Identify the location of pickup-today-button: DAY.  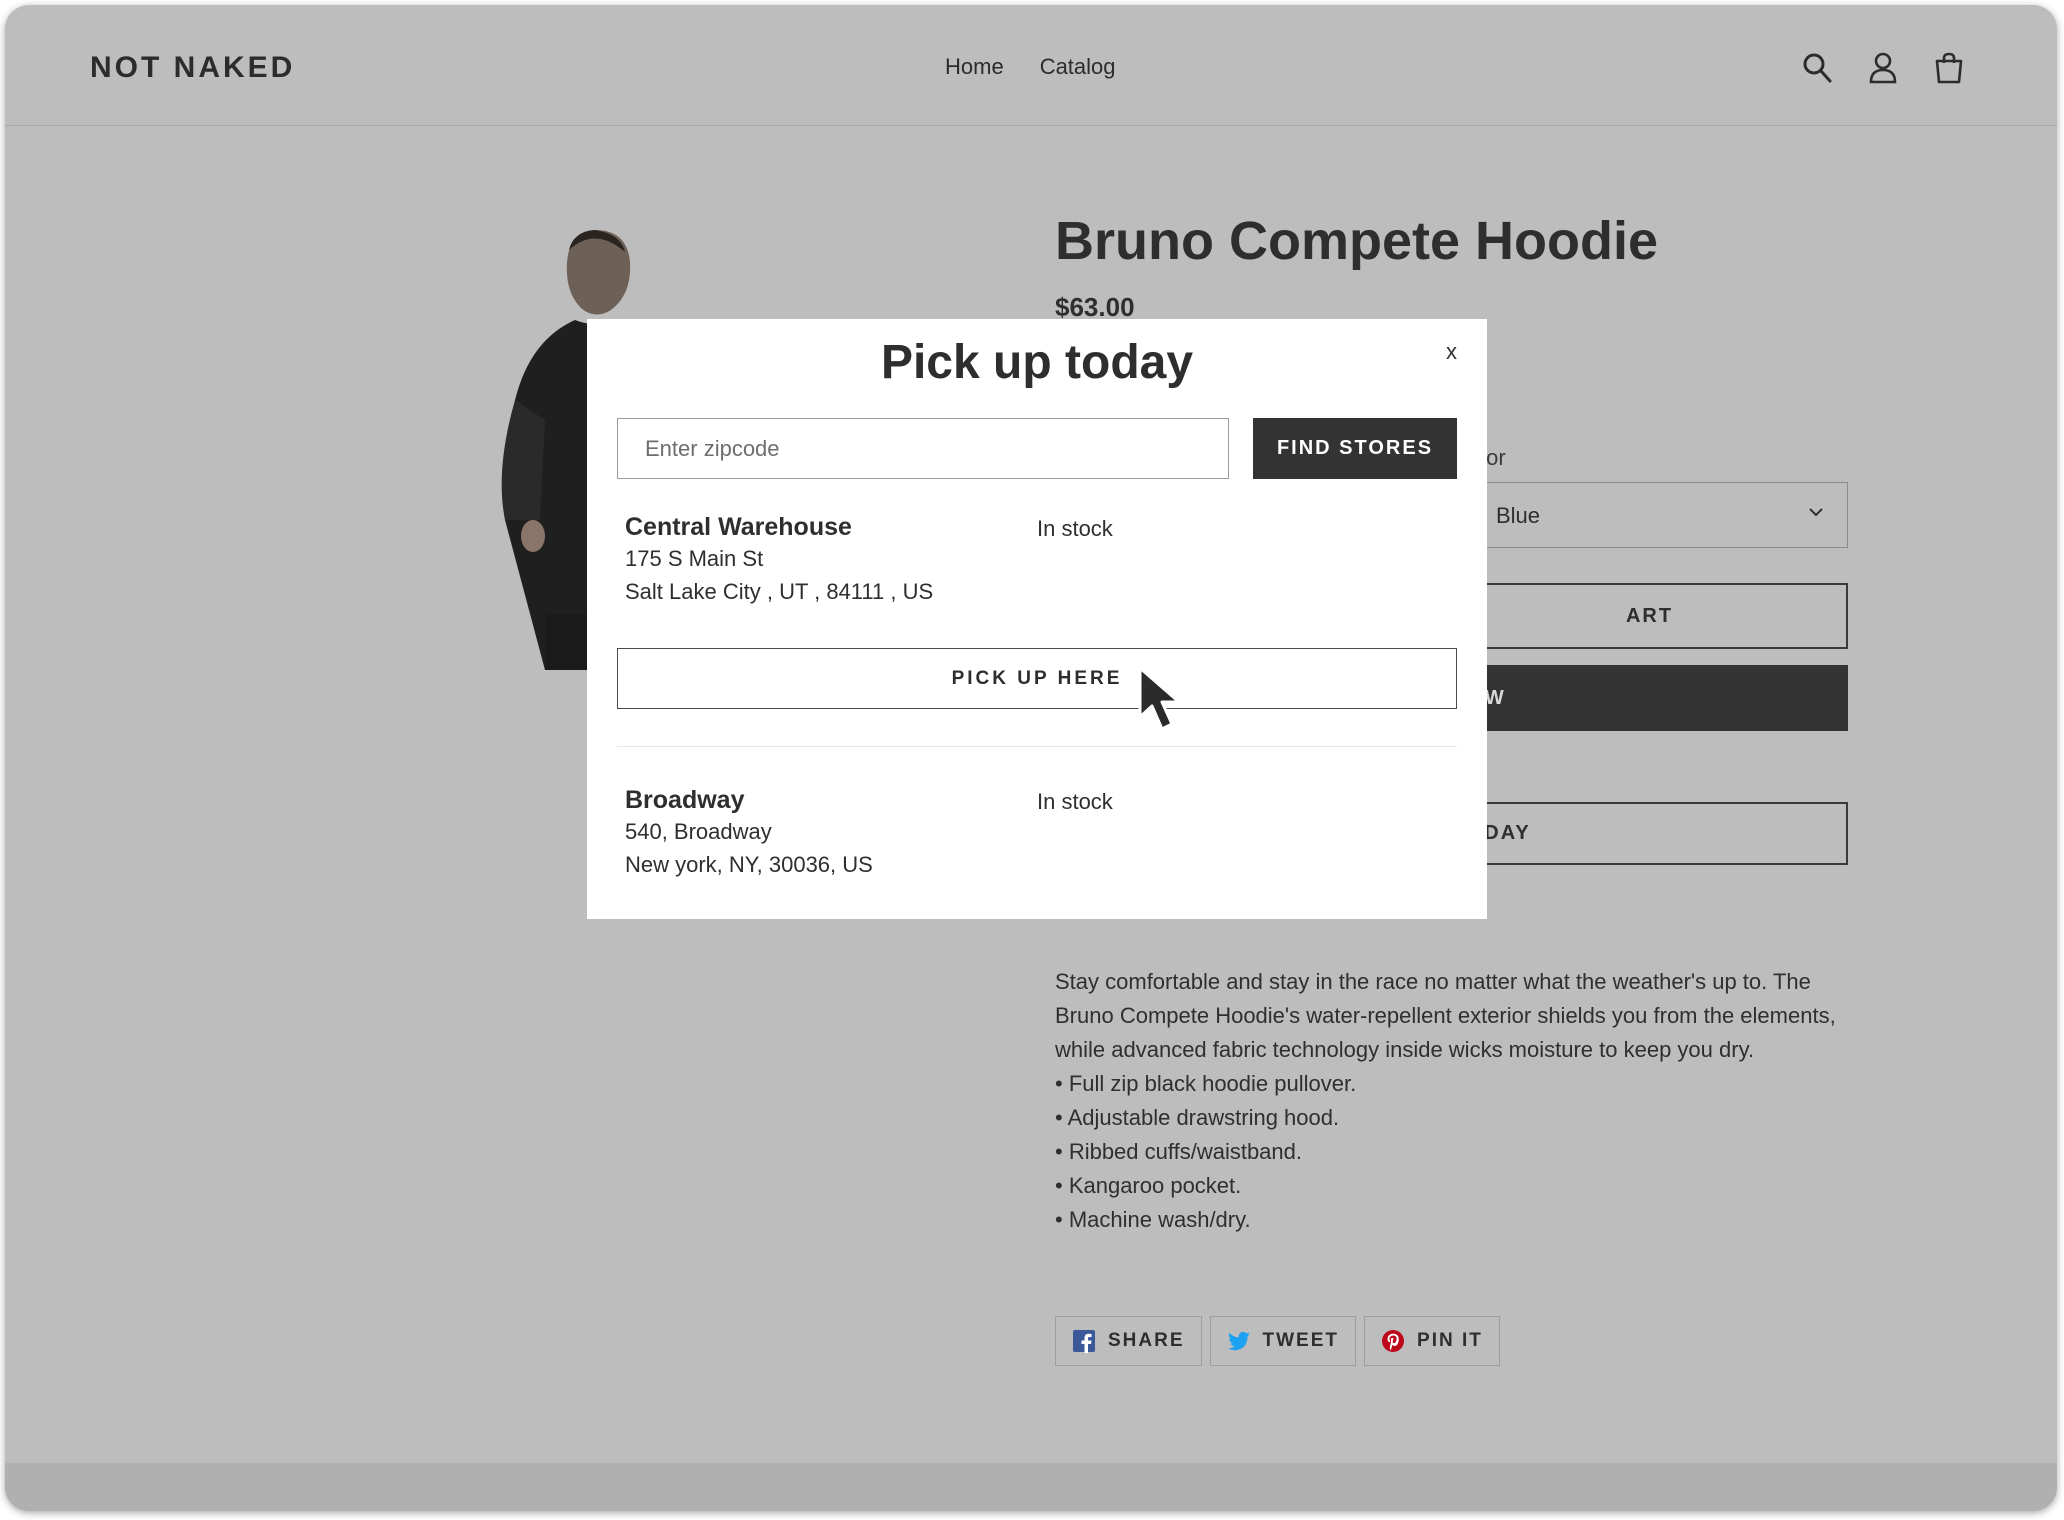
(1651, 833).